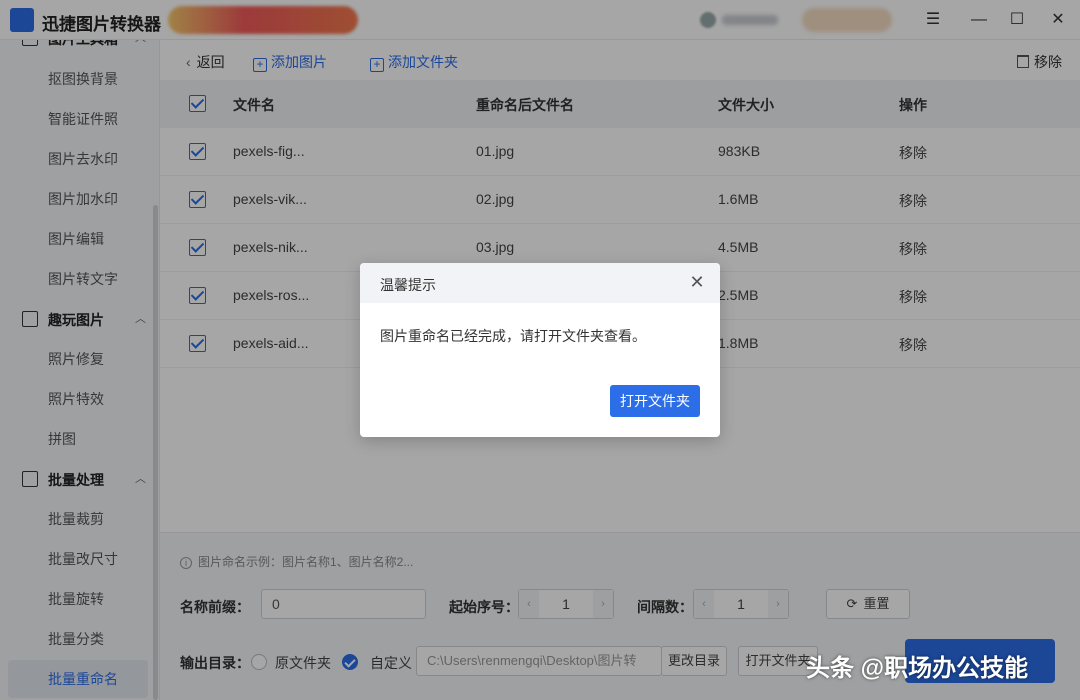 The image size is (1080, 700). What do you see at coordinates (697, 282) in the screenshot?
I see `dialog-close-icon: ✕` at bounding box center [697, 282].